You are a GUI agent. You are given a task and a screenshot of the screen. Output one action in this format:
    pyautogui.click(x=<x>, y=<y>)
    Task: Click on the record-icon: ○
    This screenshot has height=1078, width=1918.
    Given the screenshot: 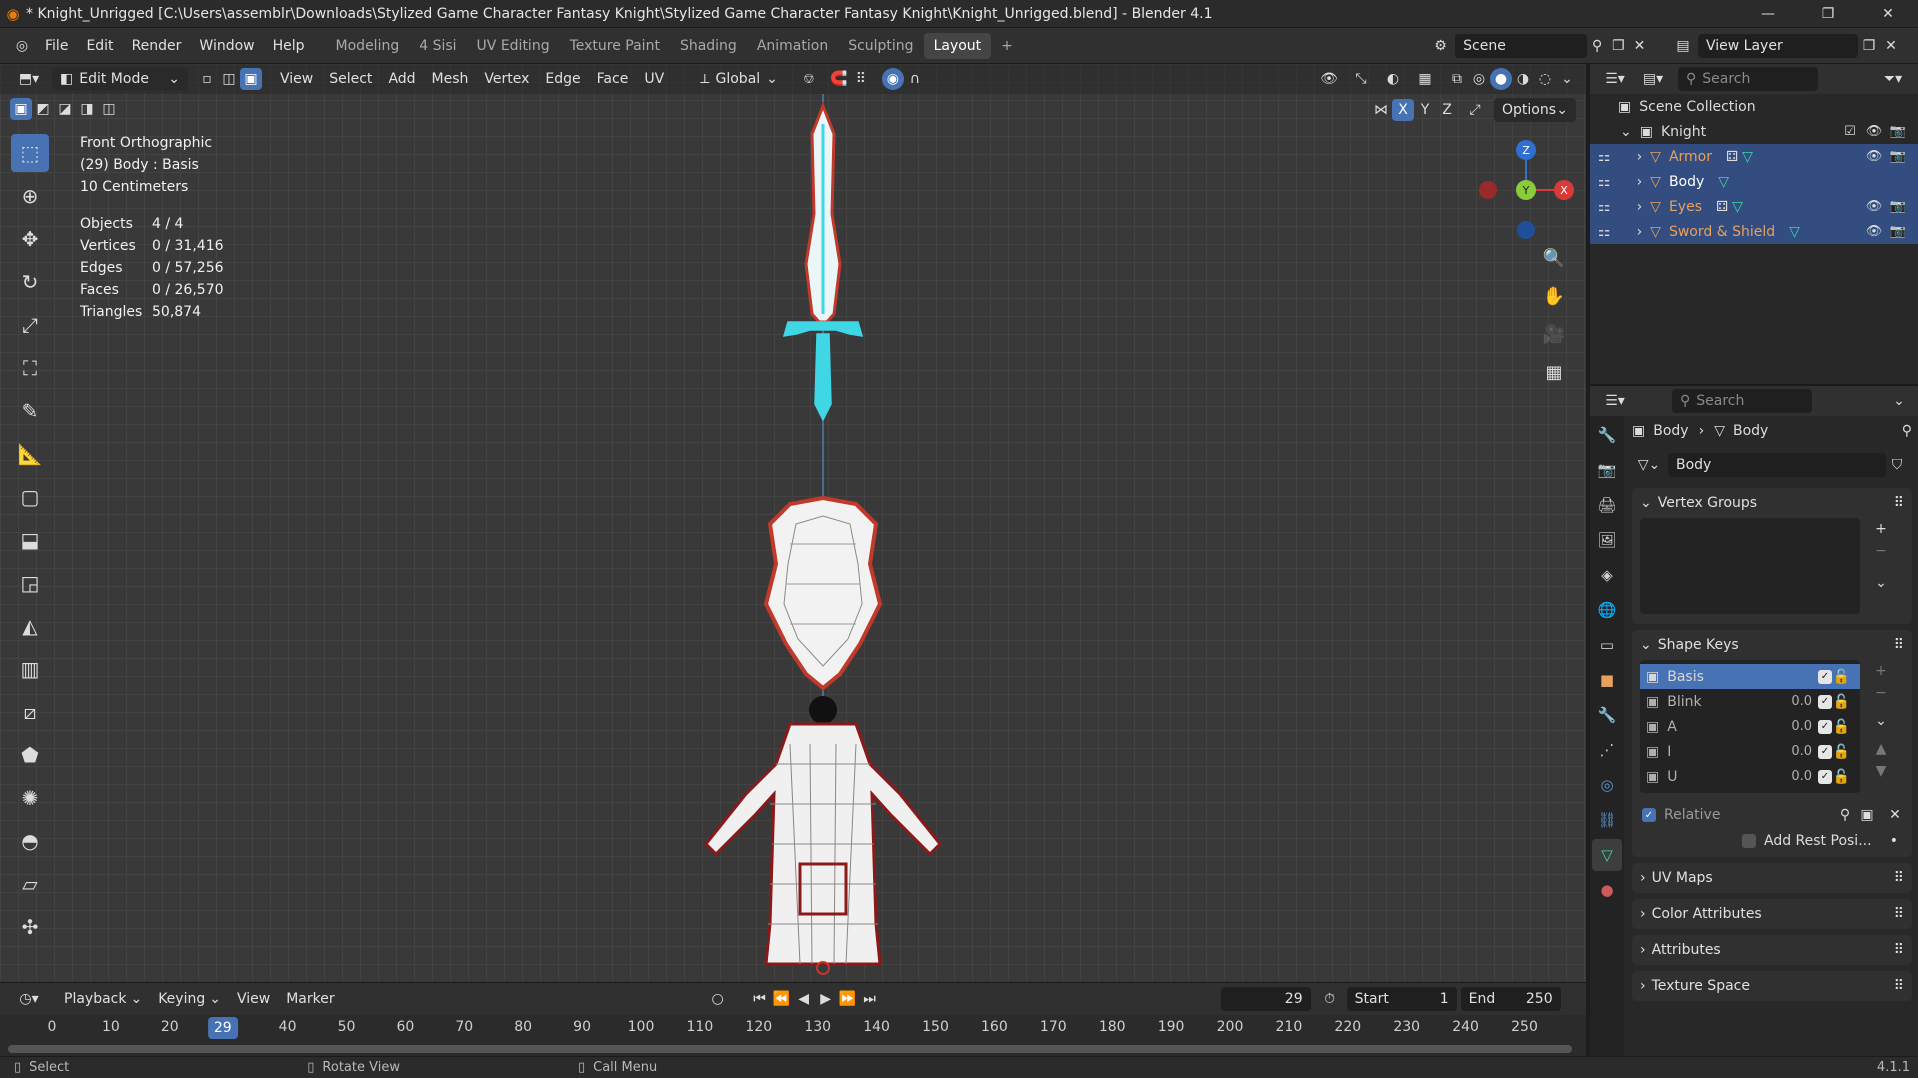 What is the action you would take?
    pyautogui.click(x=718, y=999)
    